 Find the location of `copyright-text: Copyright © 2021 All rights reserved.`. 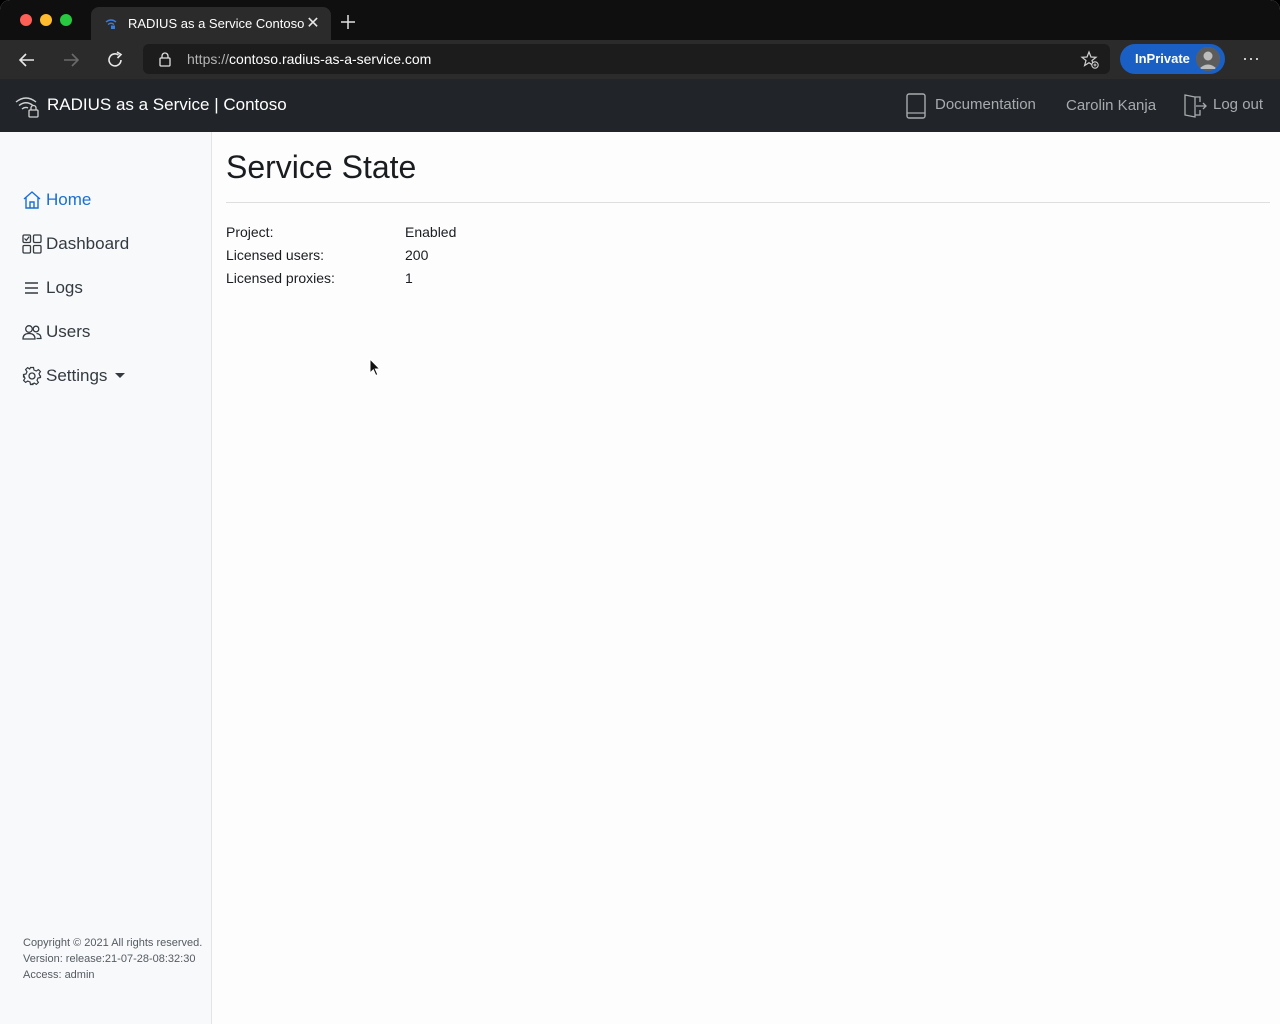

copyright-text: Copyright © 2021 All rights reserved. is located at coordinates (113, 943).